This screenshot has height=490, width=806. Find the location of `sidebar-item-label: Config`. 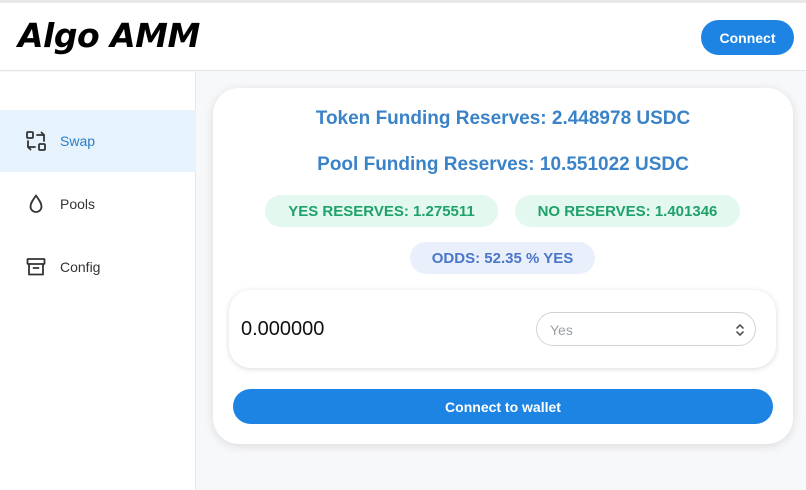

sidebar-item-label: Config is located at coordinates (80, 267).